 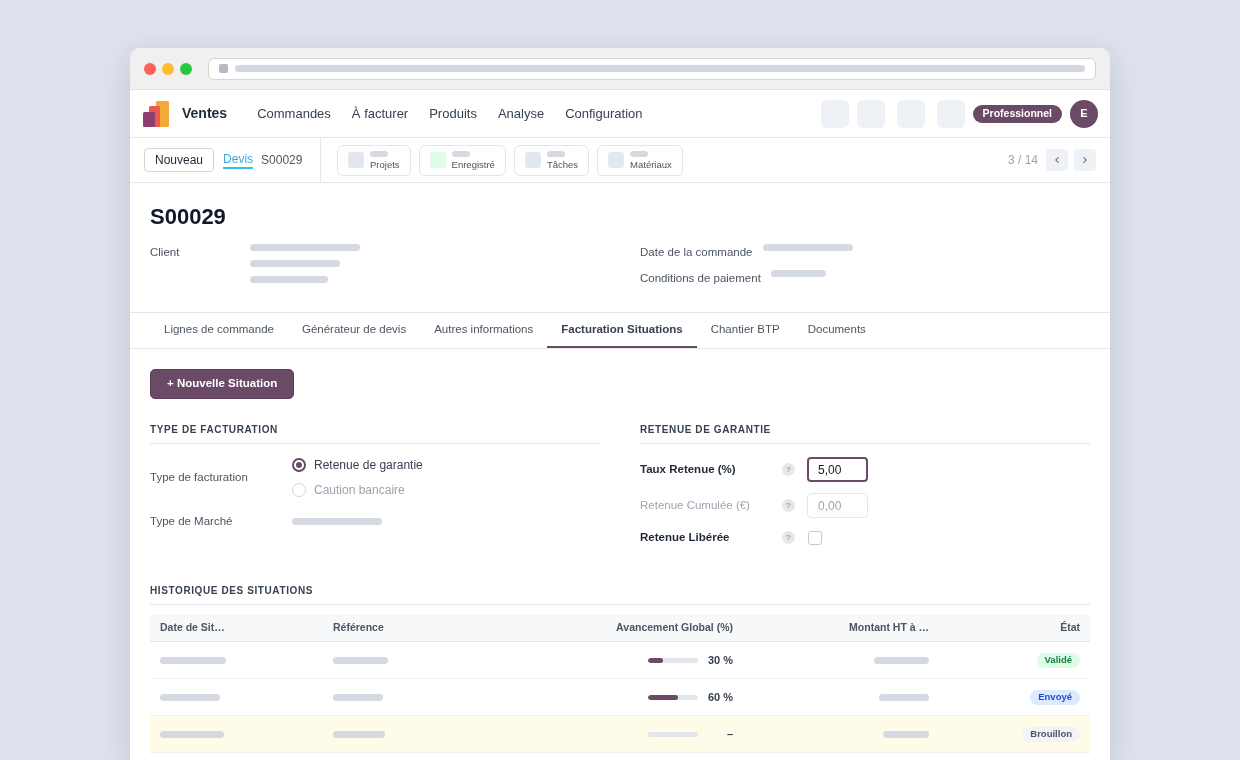 What do you see at coordinates (815, 537) in the screenshot?
I see `checkbox` at bounding box center [815, 537].